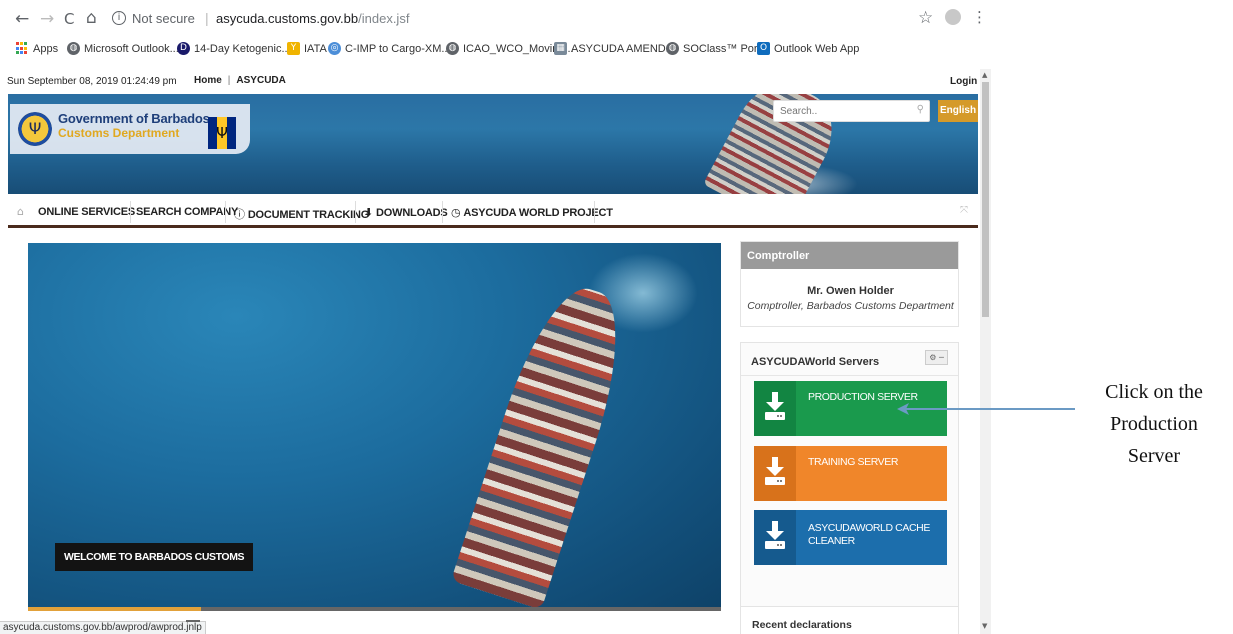  I want to click on nav-search-company: SEARCH COMPANY, so click(187, 212).